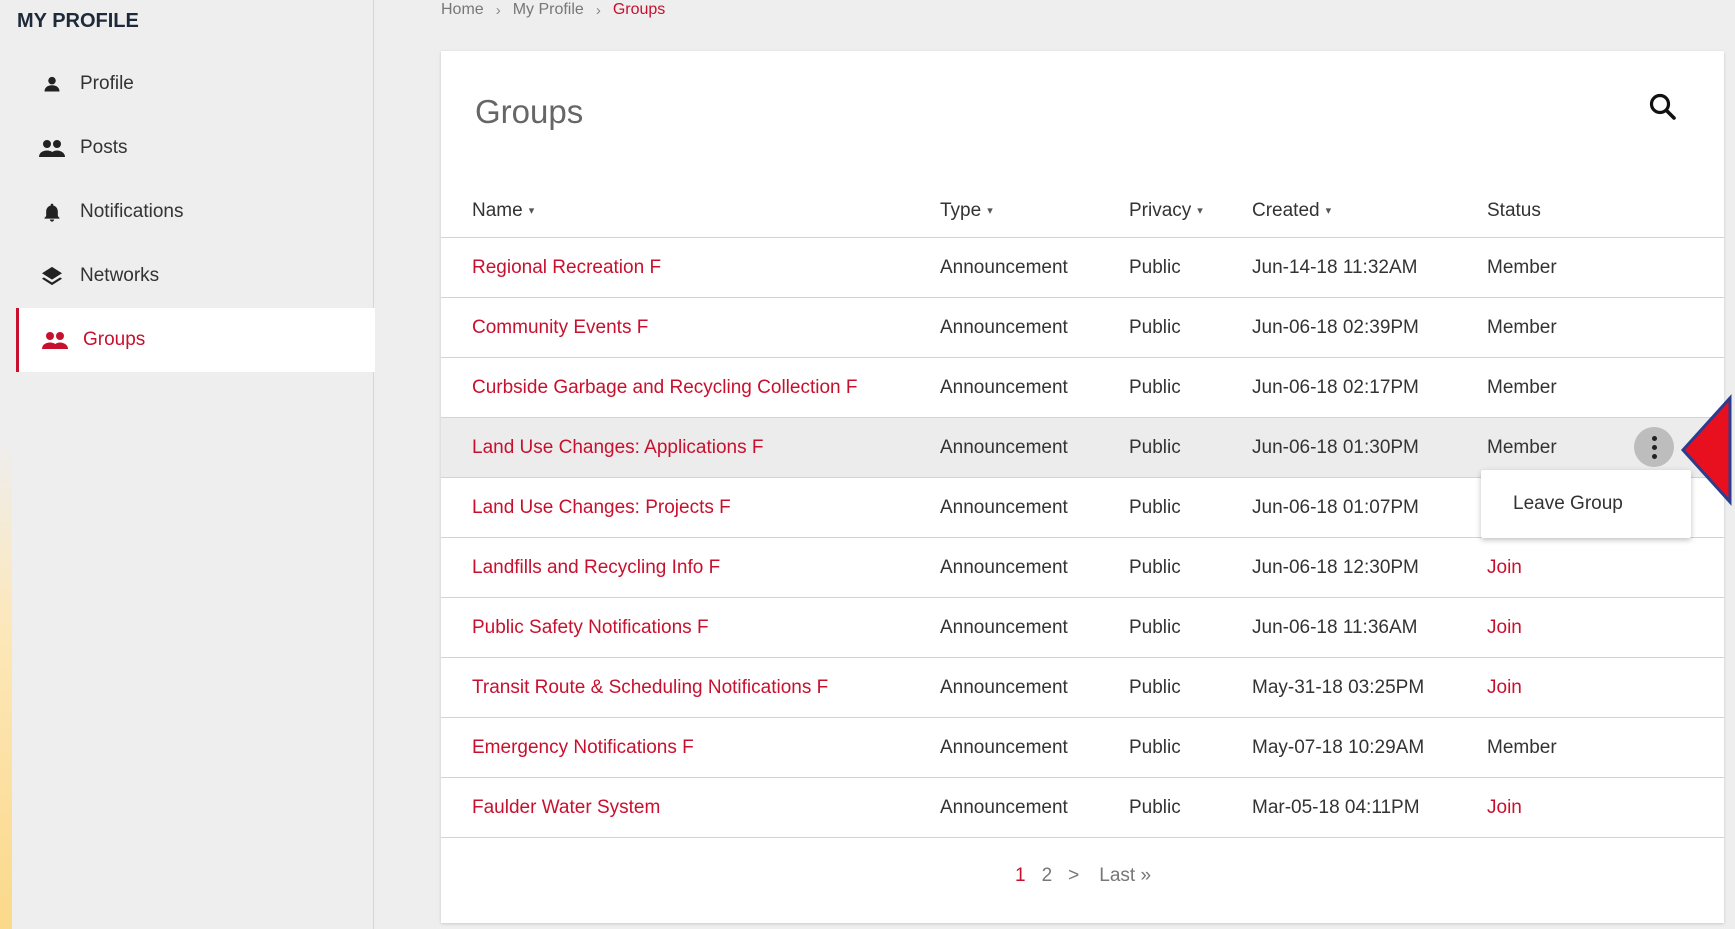 This screenshot has height=929, width=1735. What do you see at coordinates (583, 747) in the screenshot?
I see `group-name-link: Emergency Notifications F` at bounding box center [583, 747].